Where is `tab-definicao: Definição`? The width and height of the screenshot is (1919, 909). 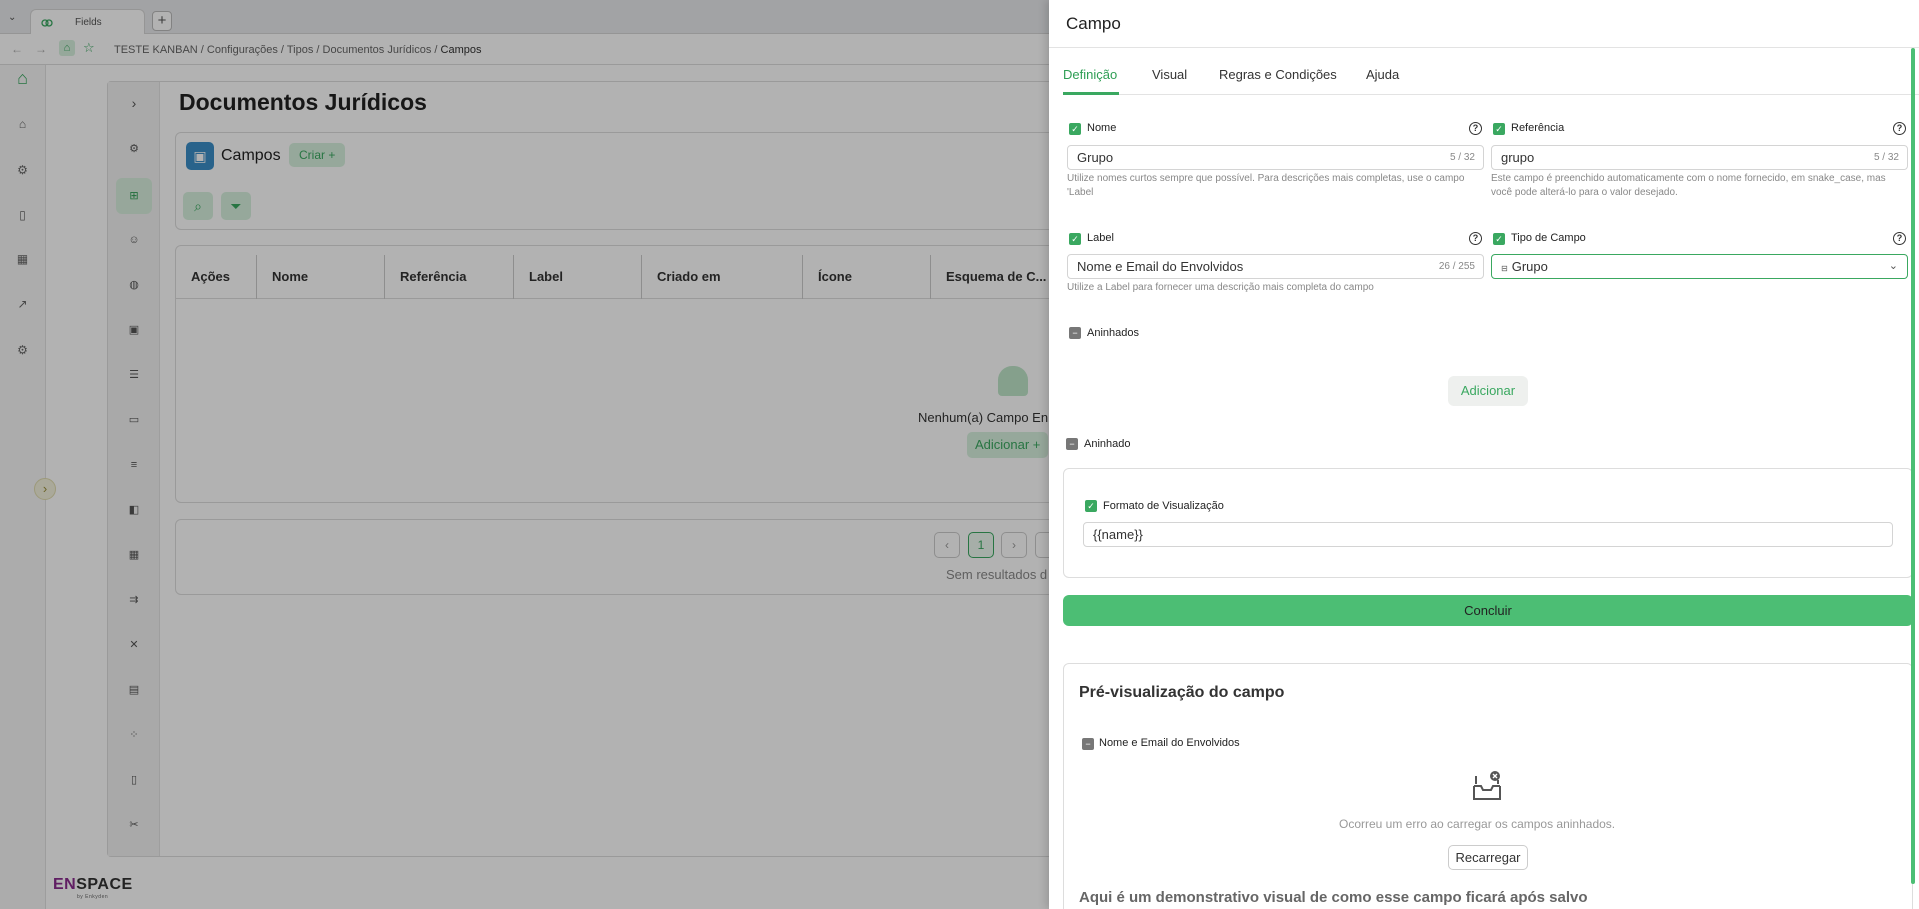 tab-definicao: Definição is located at coordinates (1090, 74).